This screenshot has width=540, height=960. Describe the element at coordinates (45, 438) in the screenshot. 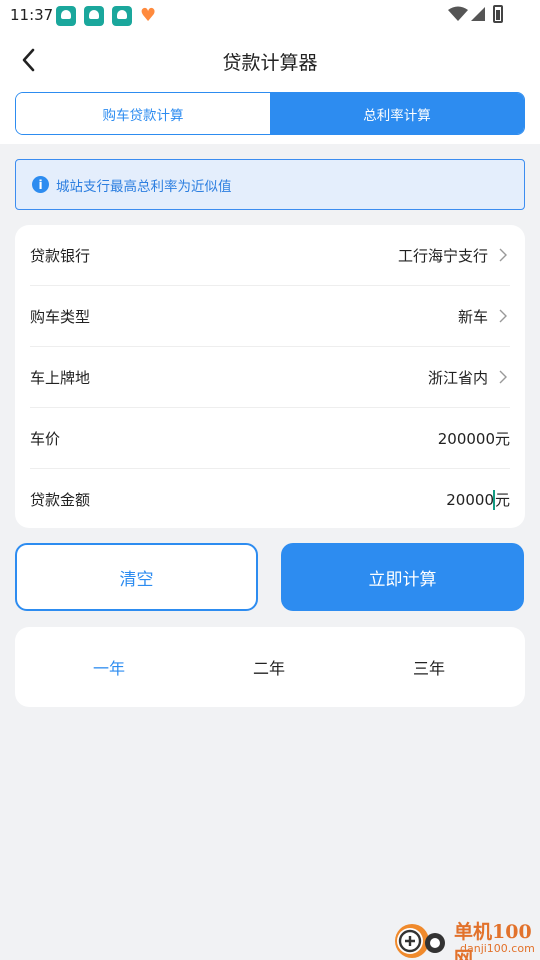

I see `row-label: 车价` at that location.